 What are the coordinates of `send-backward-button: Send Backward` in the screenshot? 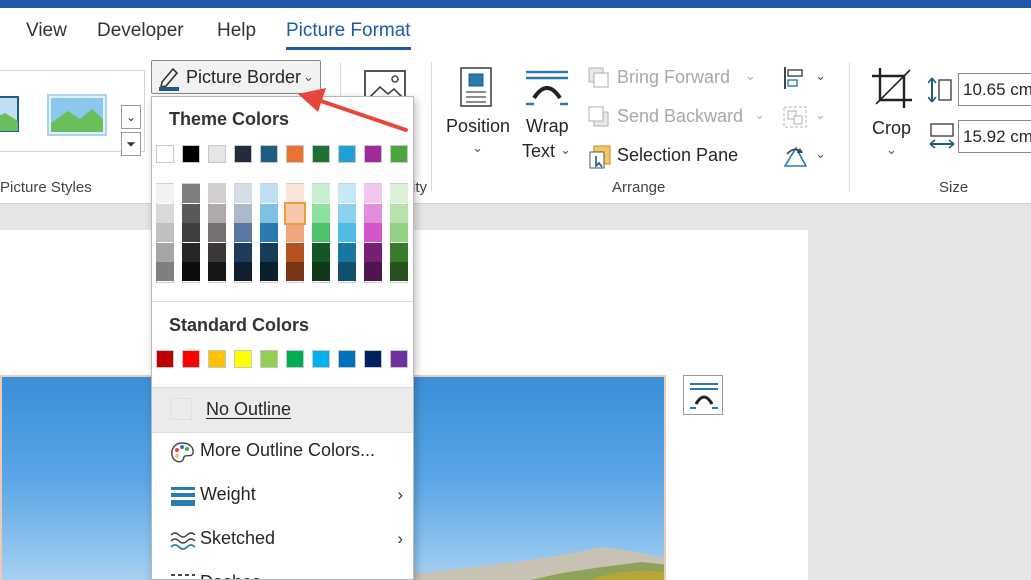 It's located at (680, 116).